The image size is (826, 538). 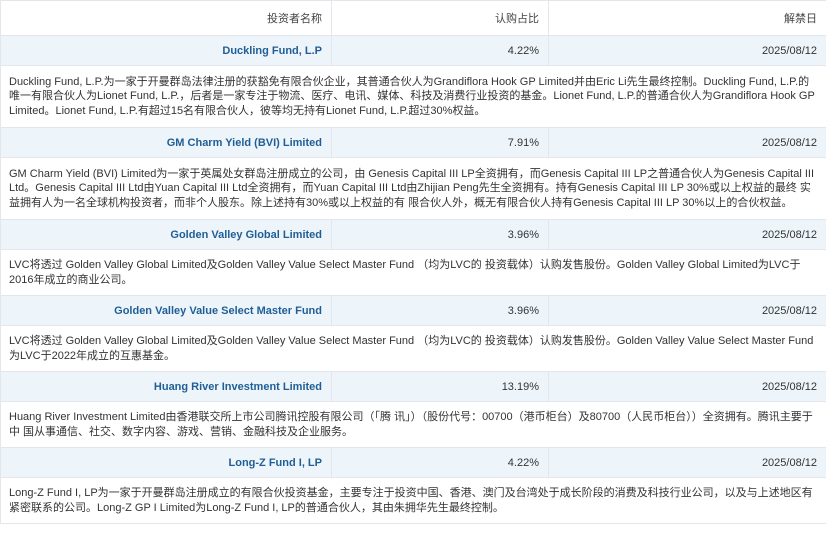 What do you see at coordinates (166, 234) in the screenshot?
I see `investor-name-cell: Golden Valley Global Limited` at bounding box center [166, 234].